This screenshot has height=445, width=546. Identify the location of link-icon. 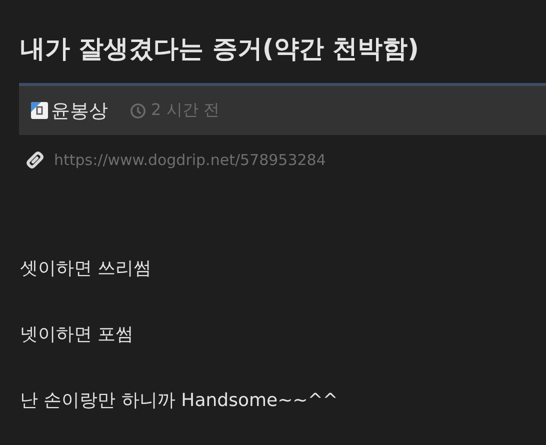
(35, 160).